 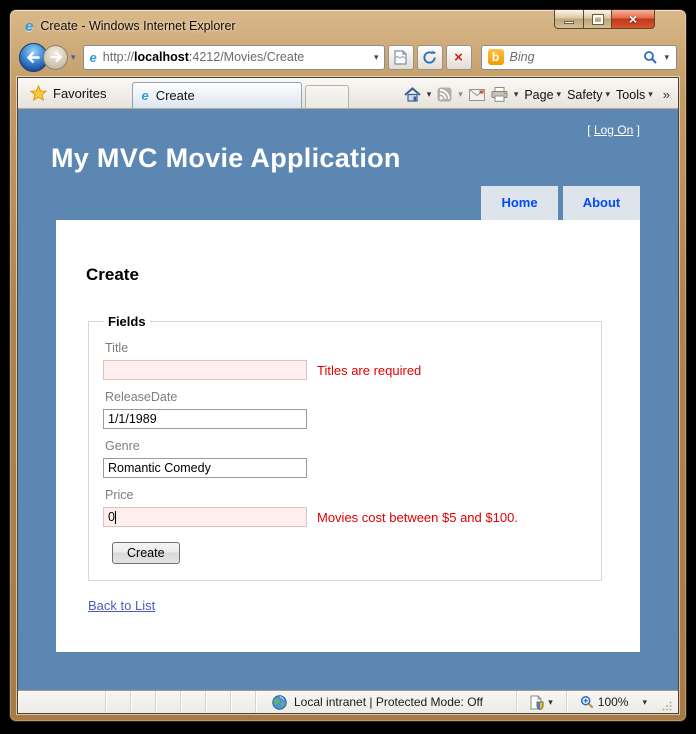 I want to click on back-to-list-link: Back to List, so click(x=121, y=605).